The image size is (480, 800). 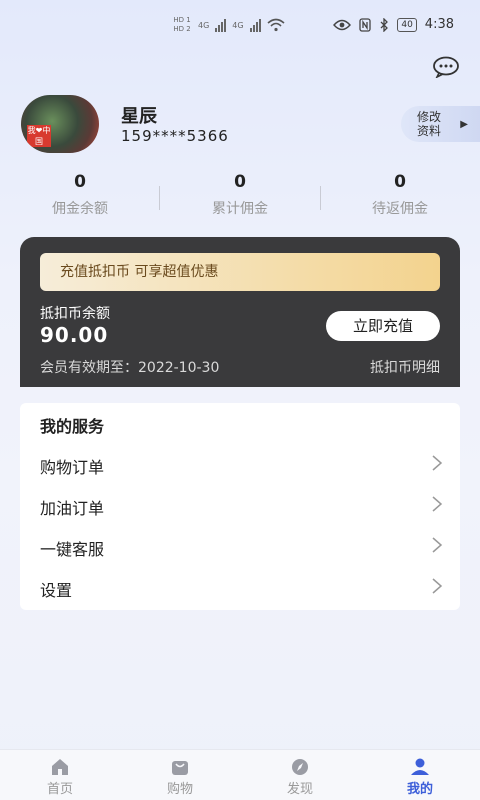 I want to click on services-title: 我的服务, so click(x=72, y=426).